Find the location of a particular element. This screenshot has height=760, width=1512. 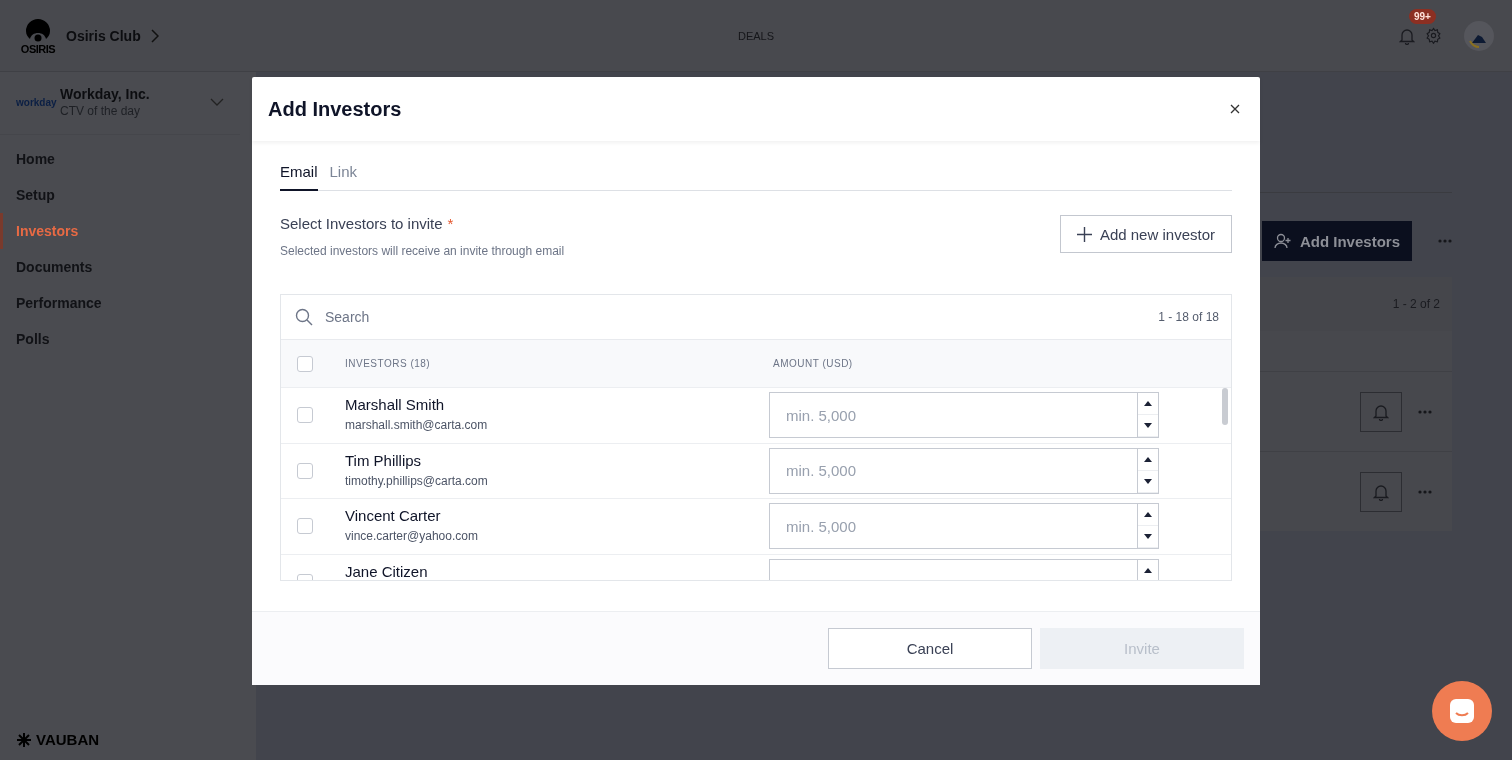

select-all-checkbox is located at coordinates (305, 363).